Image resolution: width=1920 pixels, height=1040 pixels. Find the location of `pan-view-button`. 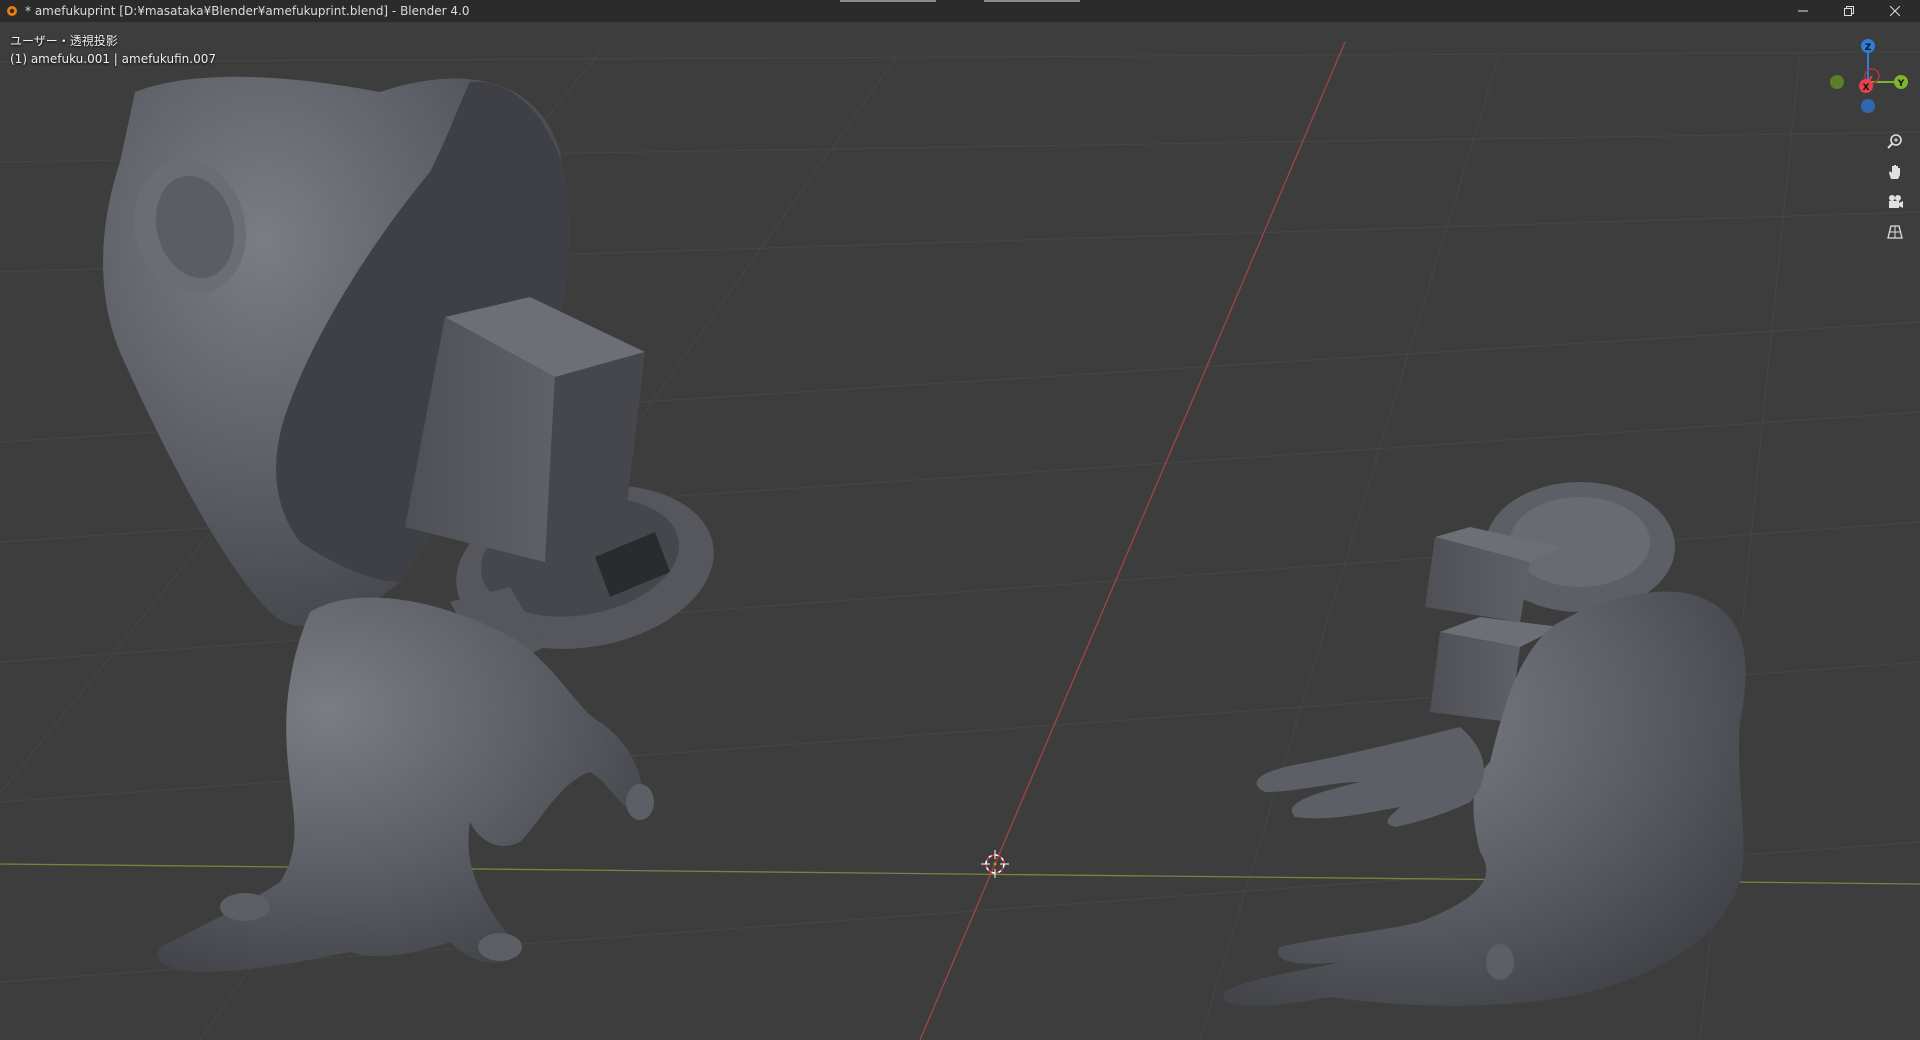

pan-view-button is located at coordinates (1895, 172).